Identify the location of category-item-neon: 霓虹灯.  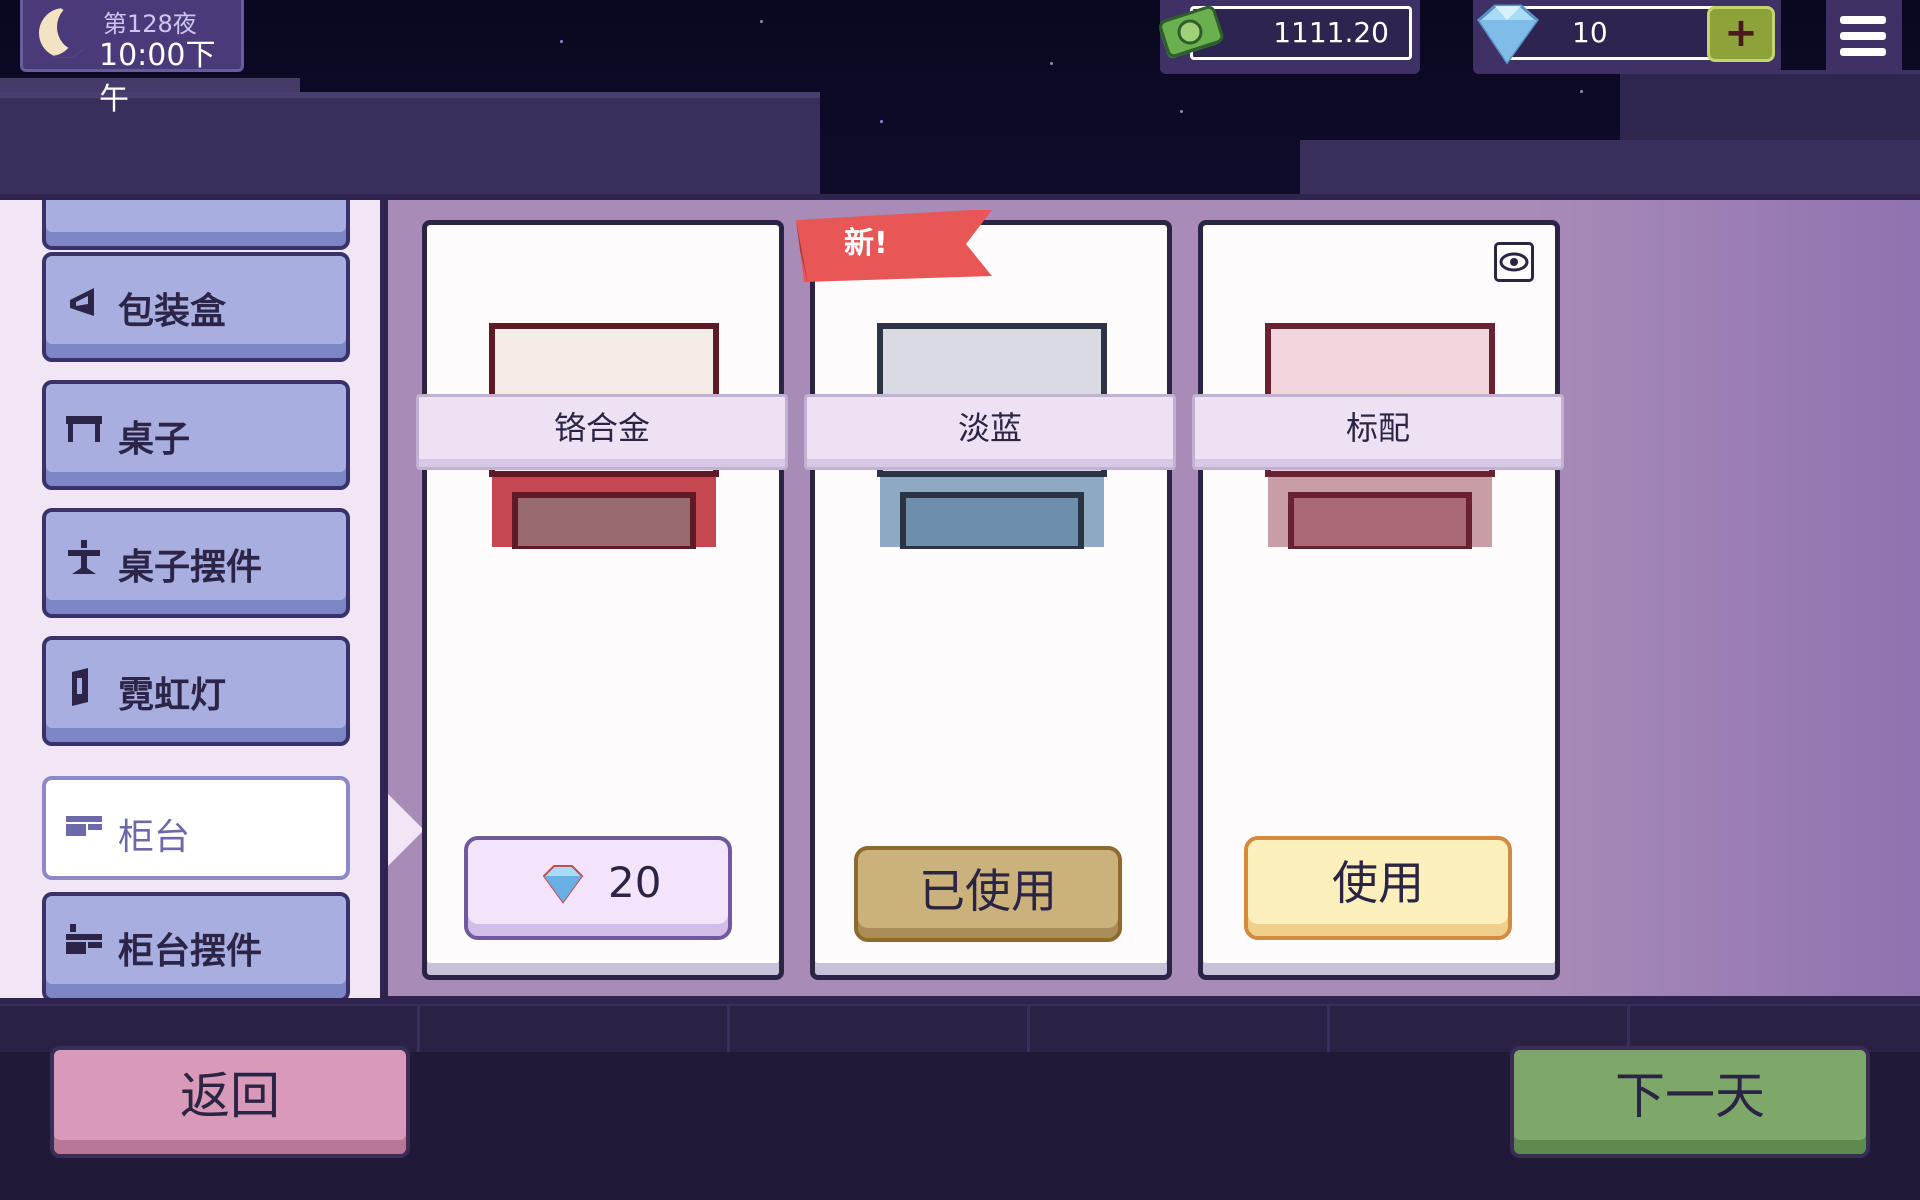
(196, 691).